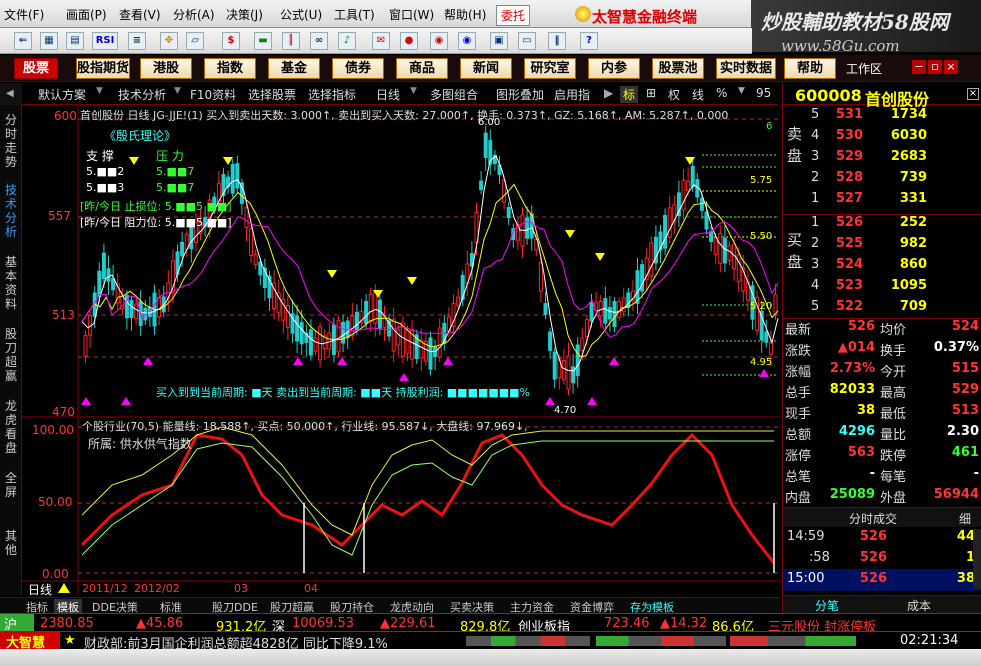  What do you see at coordinates (465, 14) in the screenshot?
I see `menu-help: 帮助(H)` at bounding box center [465, 14].